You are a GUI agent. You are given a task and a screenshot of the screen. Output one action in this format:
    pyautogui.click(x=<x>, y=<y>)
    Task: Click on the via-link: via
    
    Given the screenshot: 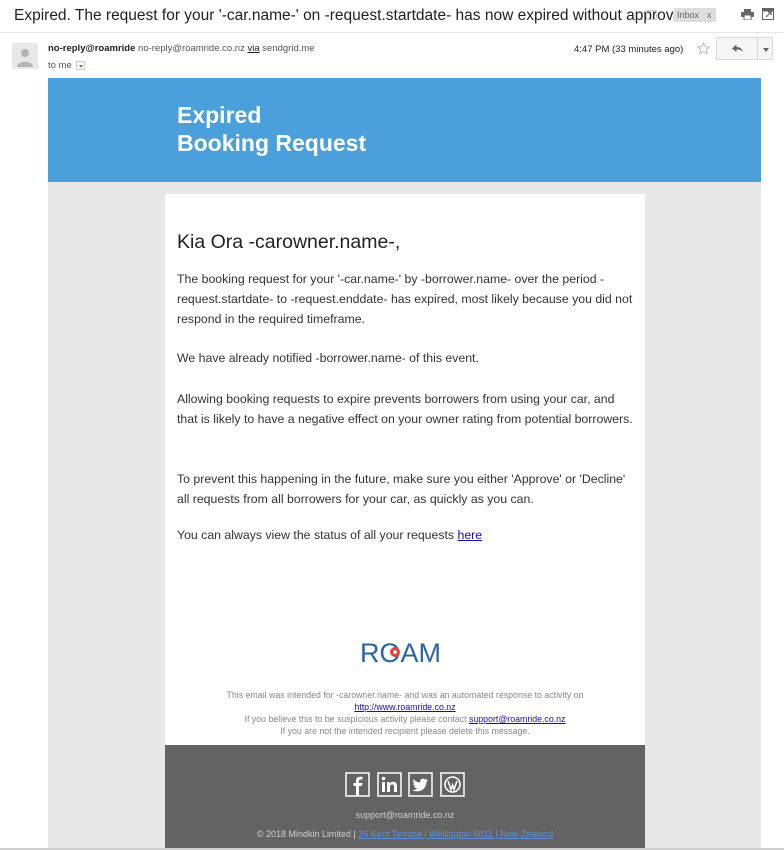 What is the action you would take?
    pyautogui.click(x=253, y=48)
    